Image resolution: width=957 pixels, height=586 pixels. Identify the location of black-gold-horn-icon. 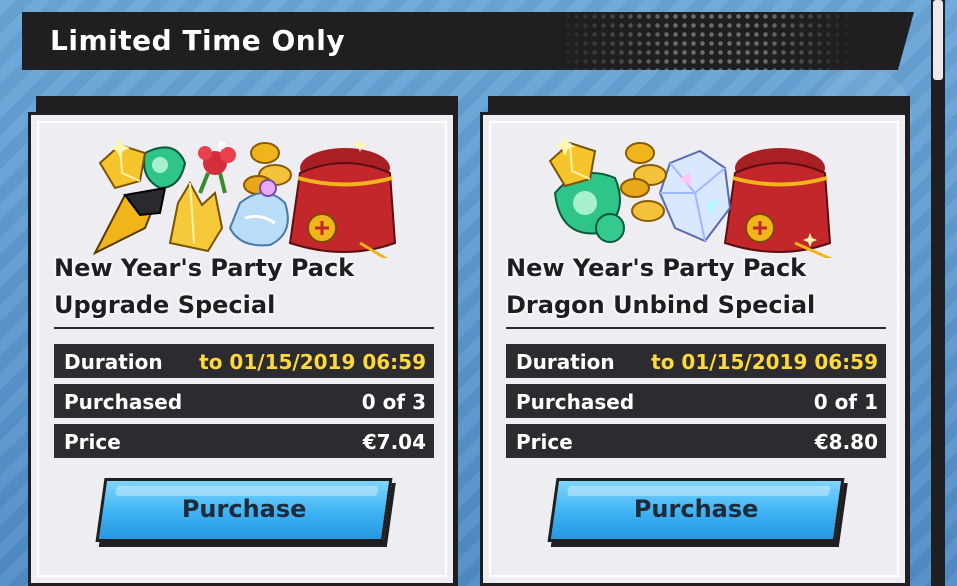
(129, 221).